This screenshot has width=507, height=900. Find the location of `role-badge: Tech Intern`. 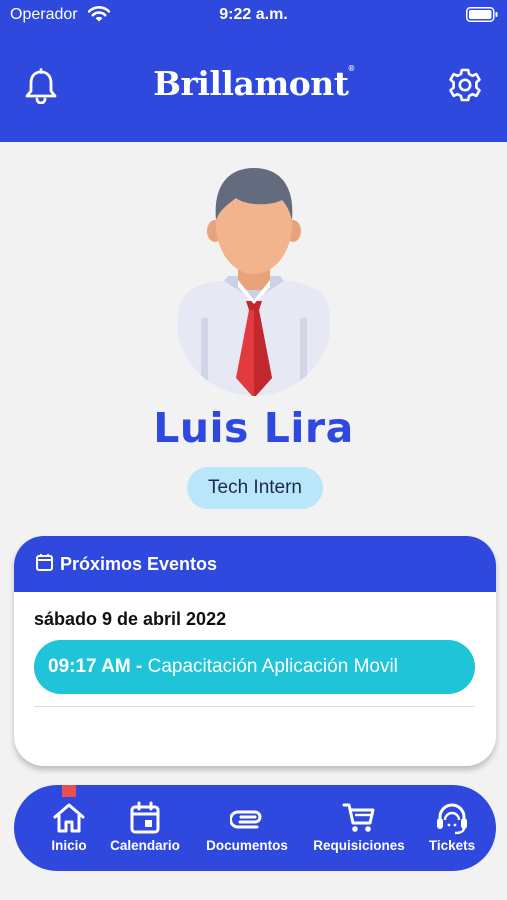

role-badge: Tech Intern is located at coordinates (255, 488).